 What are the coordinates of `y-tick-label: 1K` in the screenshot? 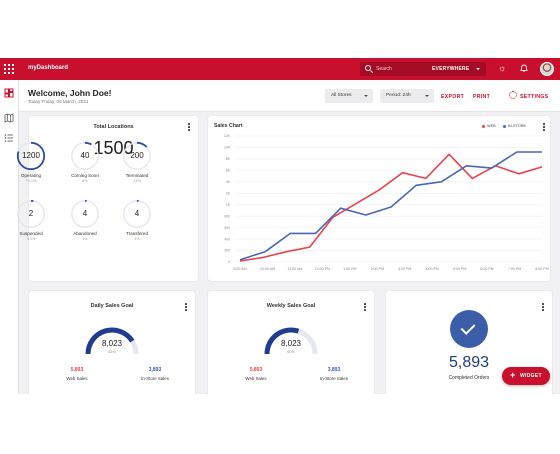 It's located at (228, 205).